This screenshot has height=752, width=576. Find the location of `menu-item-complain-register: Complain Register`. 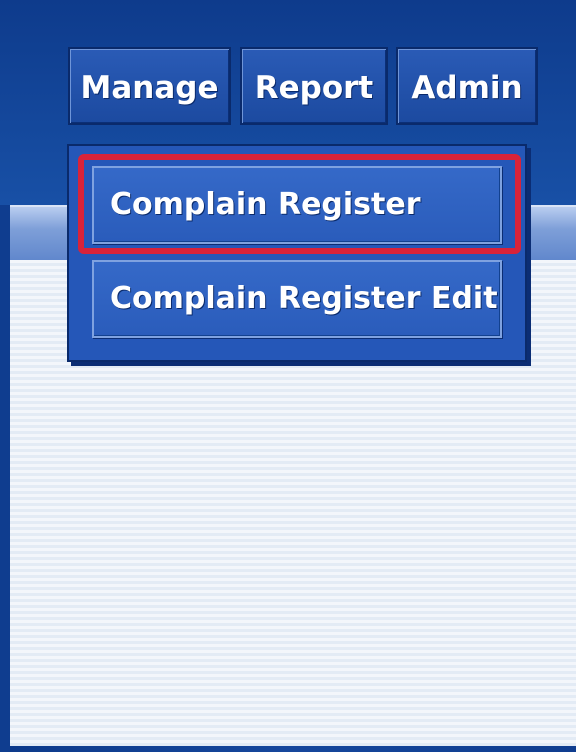

menu-item-complain-register: Complain Register is located at coordinates (297, 205).